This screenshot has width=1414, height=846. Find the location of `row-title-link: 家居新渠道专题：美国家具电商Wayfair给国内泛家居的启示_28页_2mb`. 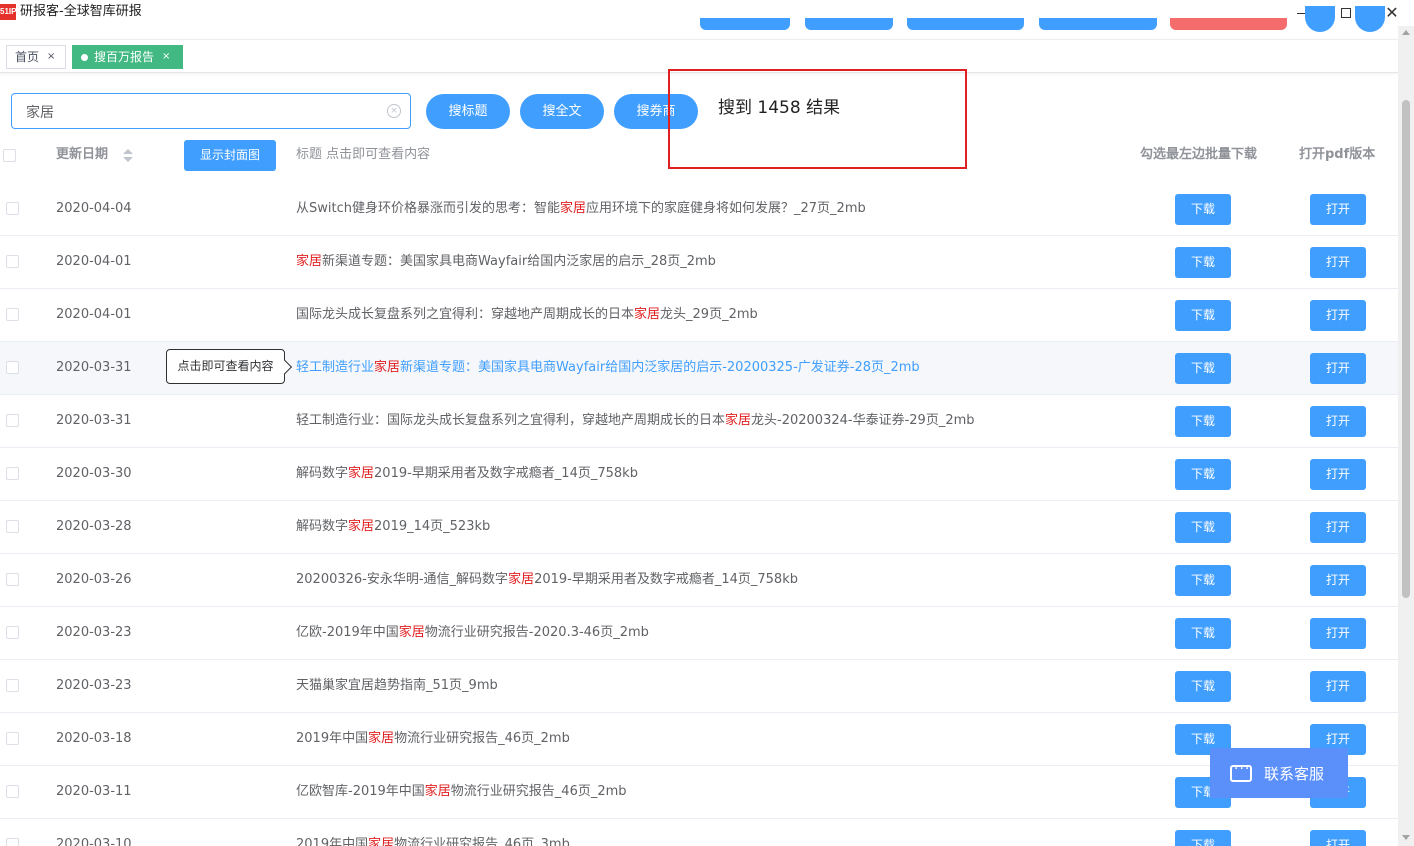

row-title-link: 家居新渠道专题：美国家具电商Wayfair给国内泛家居的启示_28页_2mb is located at coordinates (506, 262).